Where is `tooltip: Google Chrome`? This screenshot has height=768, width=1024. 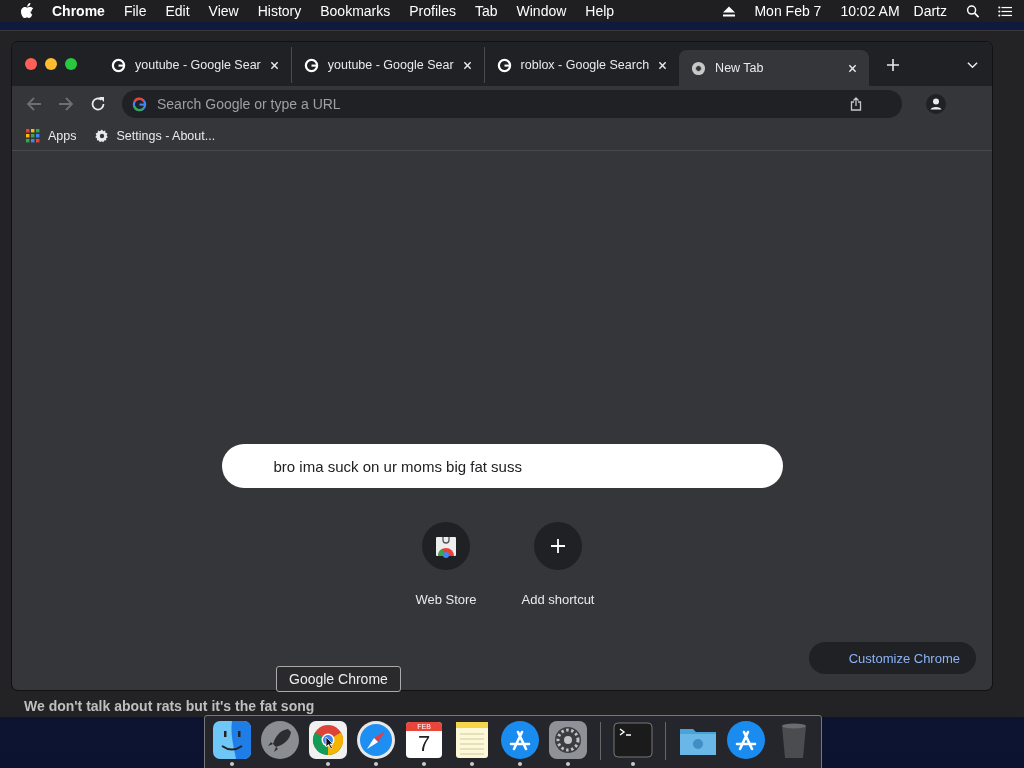 tooltip: Google Chrome is located at coordinates (338, 679).